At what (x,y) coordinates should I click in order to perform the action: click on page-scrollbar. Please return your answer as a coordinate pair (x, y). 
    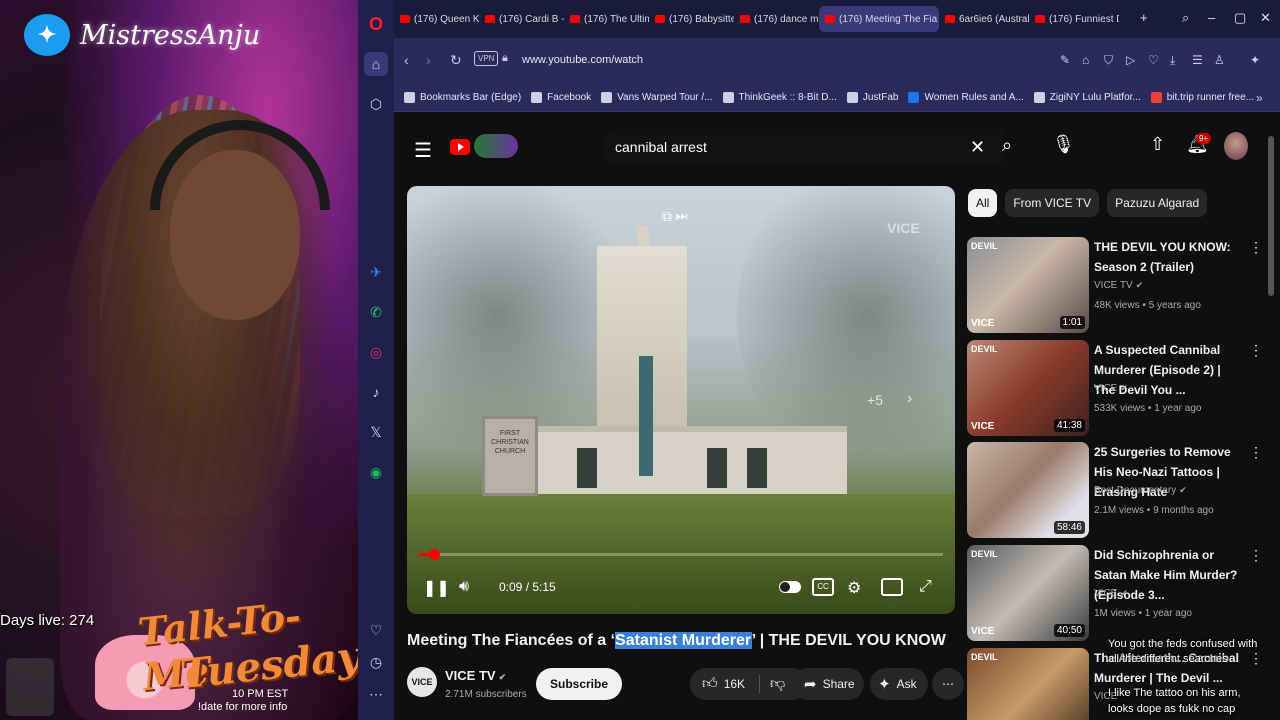
    Looking at the image, I should click on (1271, 216).